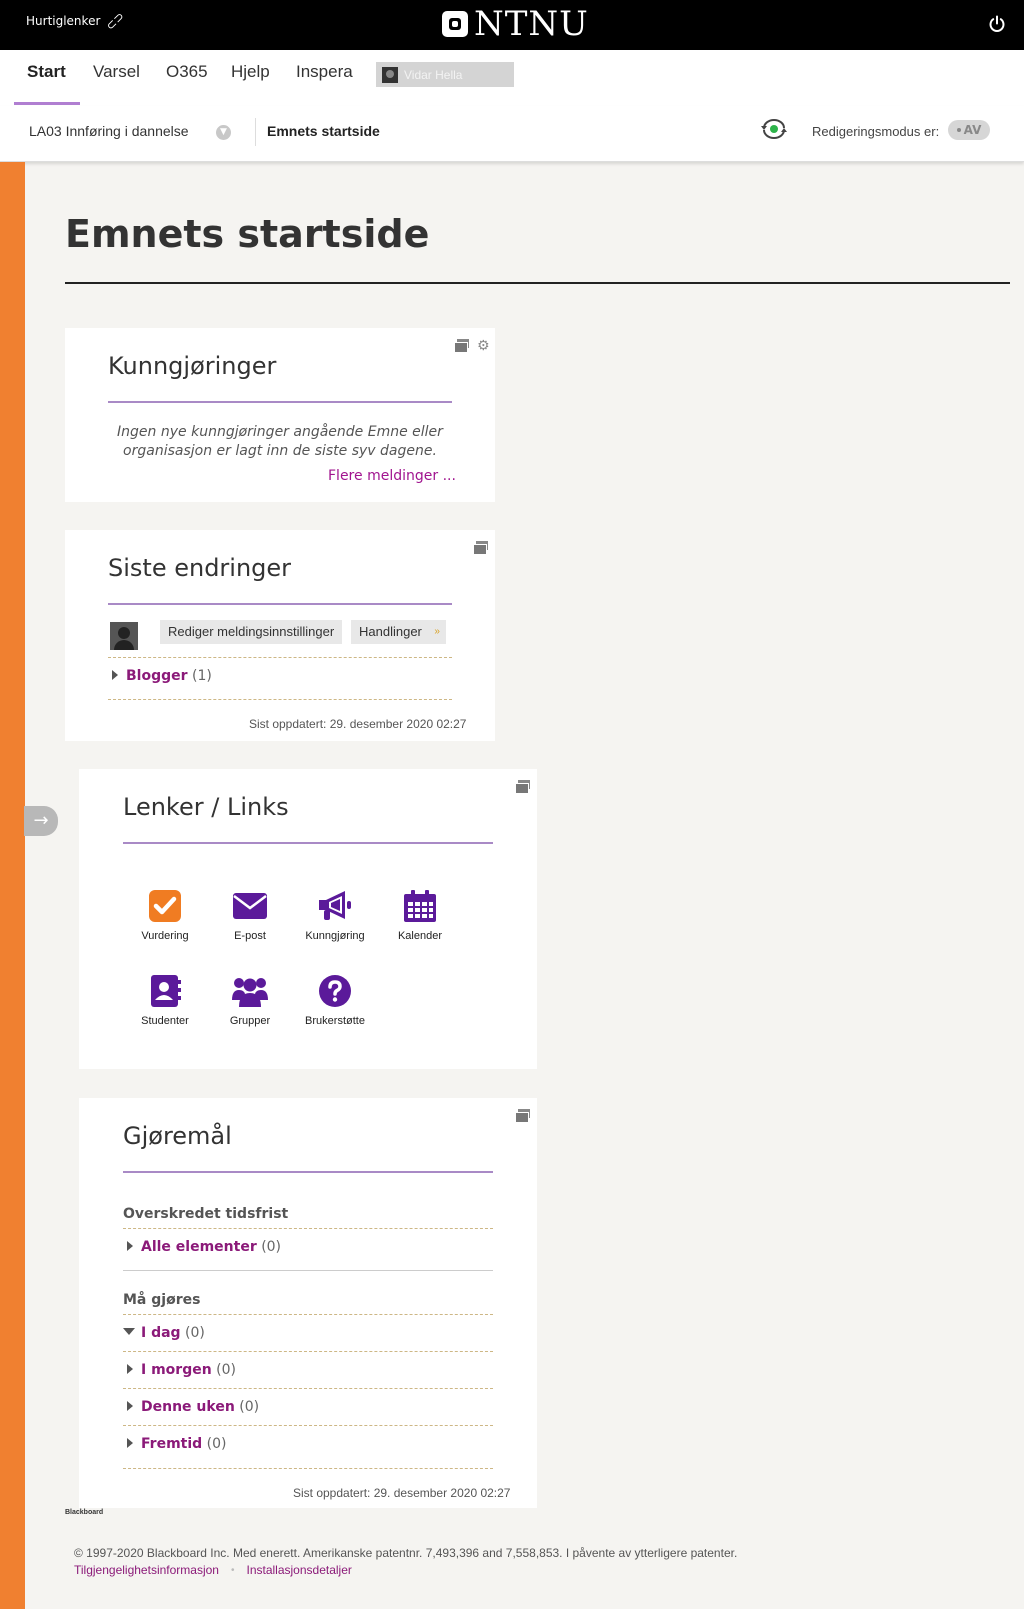 The width and height of the screenshot is (1024, 1609). I want to click on tab-o365: O365, so click(187, 72).